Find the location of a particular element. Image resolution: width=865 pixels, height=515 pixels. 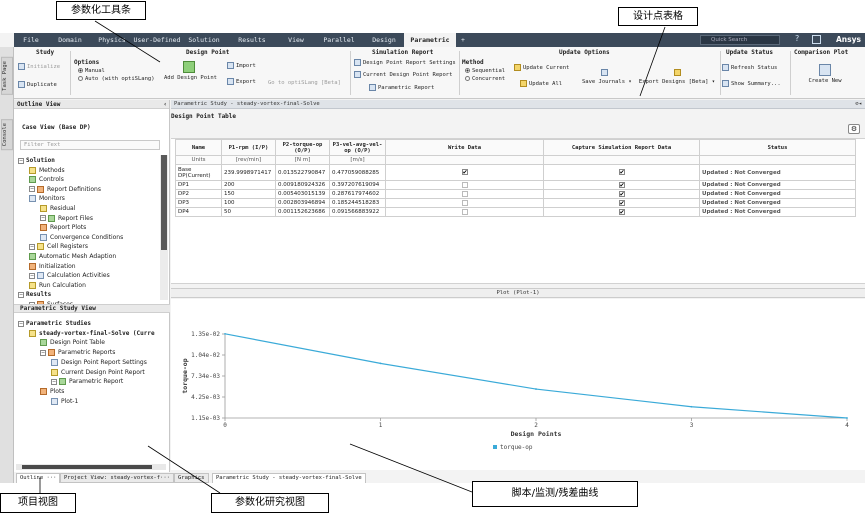

tree-item: − Results is located at coordinates (34, 294).